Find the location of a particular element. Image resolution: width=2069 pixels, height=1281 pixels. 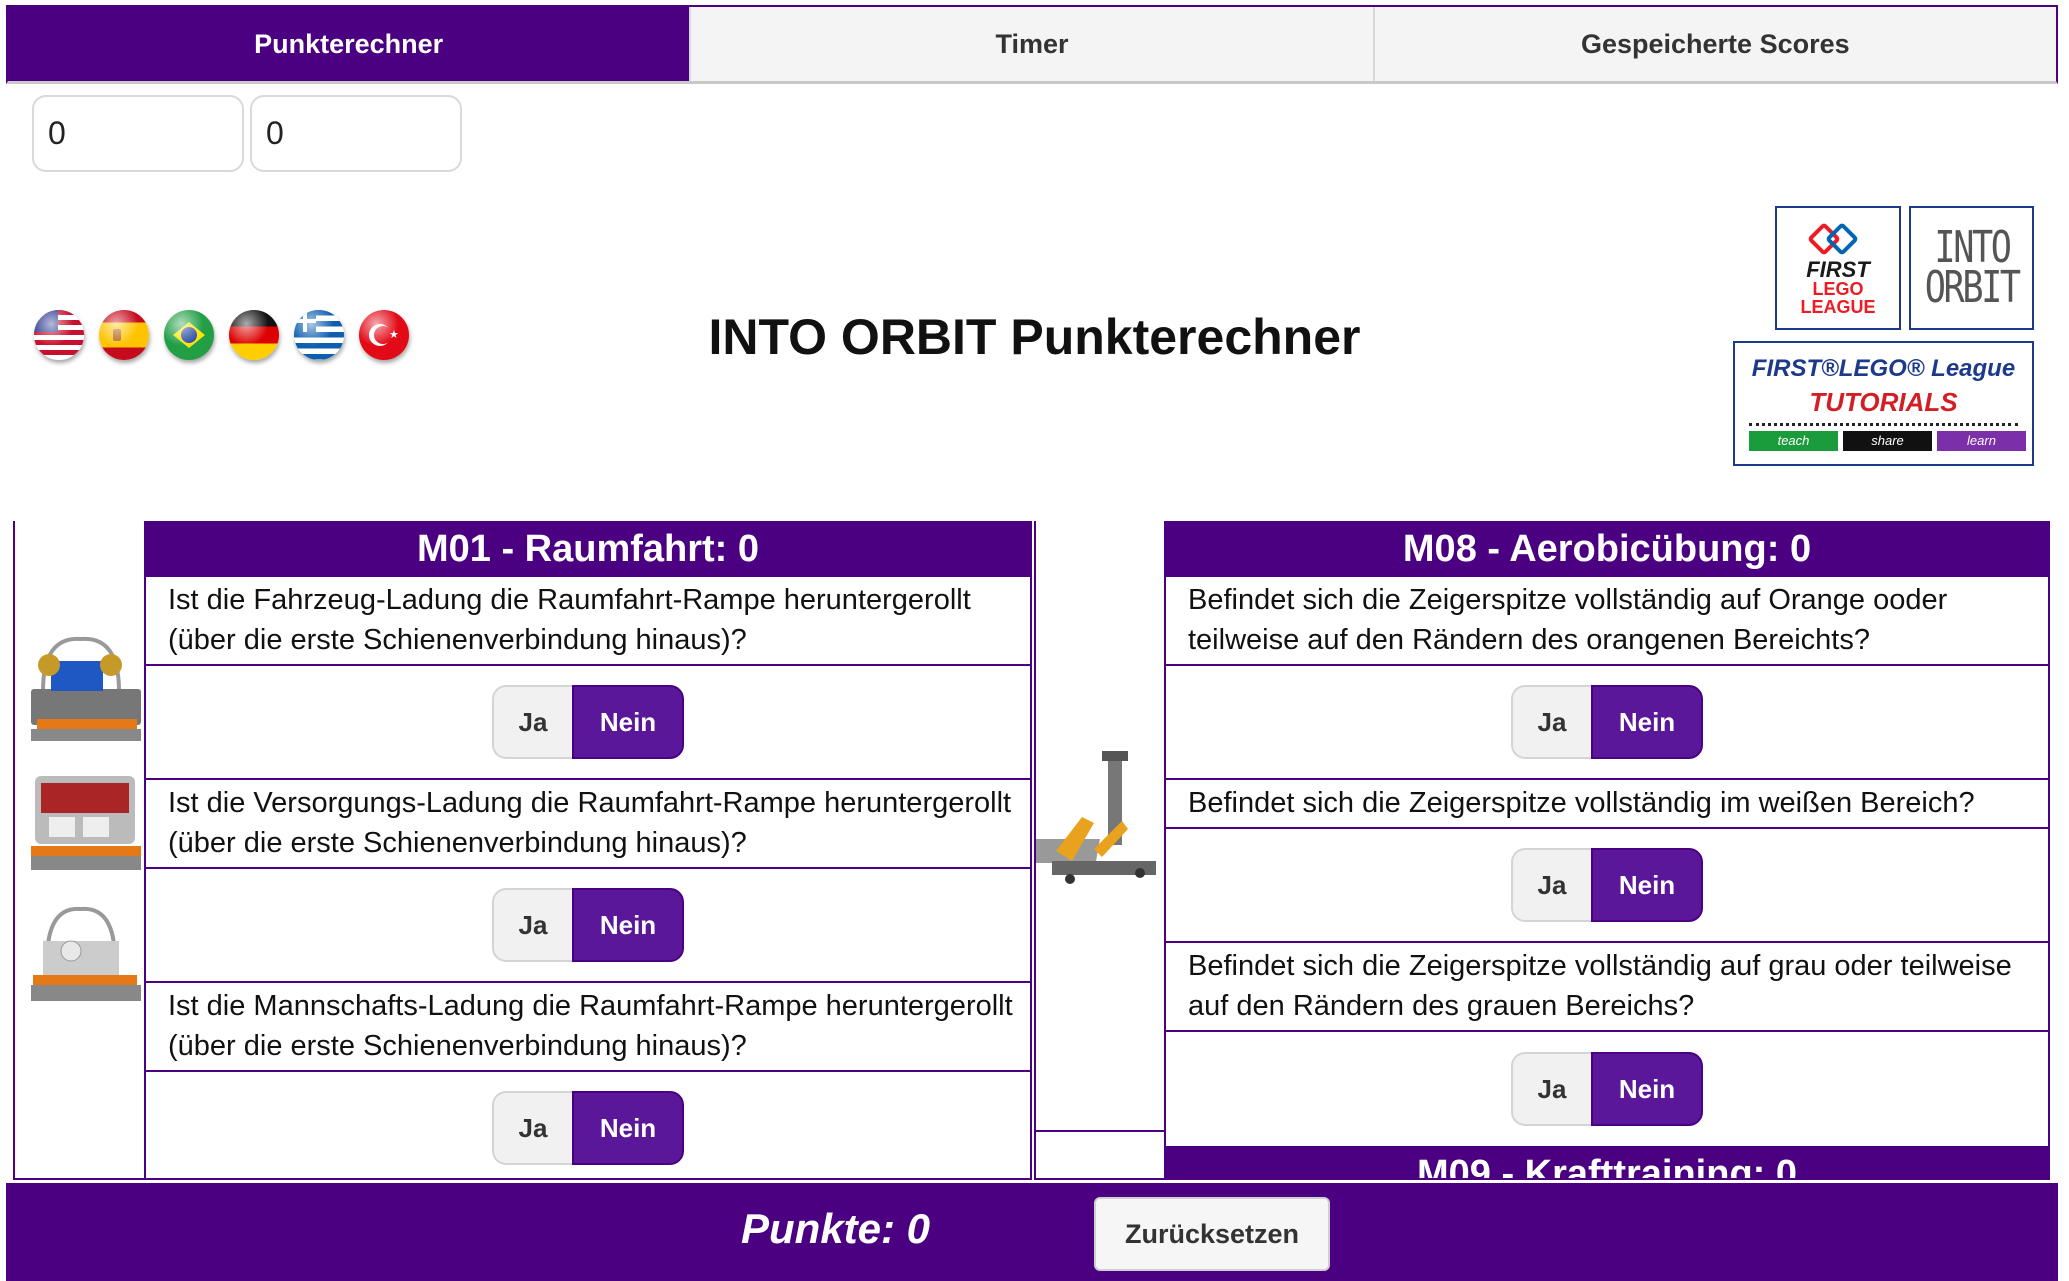

orbit-logo-line2: ORBIT is located at coordinates (1972, 287).